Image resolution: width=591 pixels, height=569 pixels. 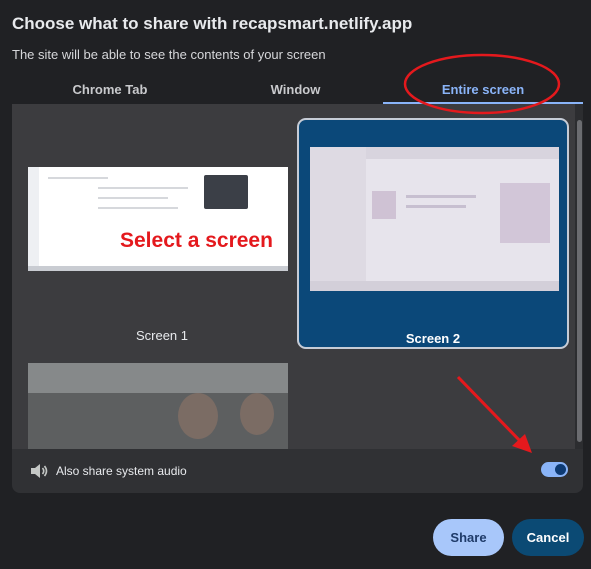 What do you see at coordinates (110, 89) in the screenshot?
I see `tab-chrome-tab: Chrome Tab` at bounding box center [110, 89].